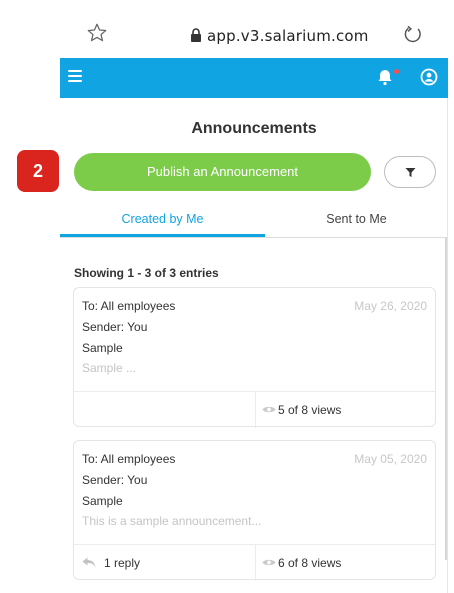  What do you see at coordinates (254, 128) in the screenshot?
I see `page-title: Announcements` at bounding box center [254, 128].